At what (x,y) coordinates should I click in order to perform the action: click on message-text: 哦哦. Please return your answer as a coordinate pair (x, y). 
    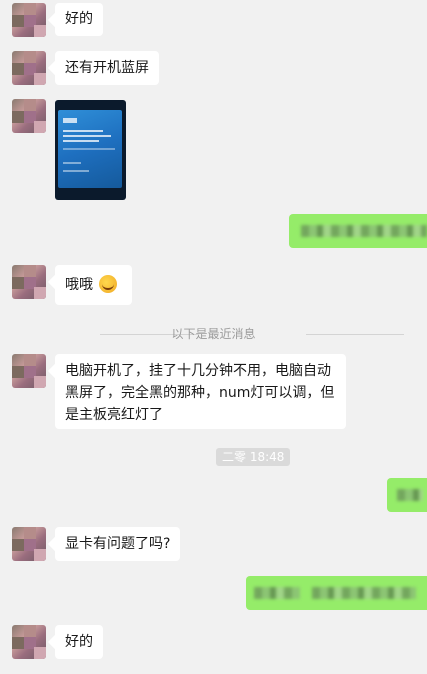
    Looking at the image, I should click on (79, 285).